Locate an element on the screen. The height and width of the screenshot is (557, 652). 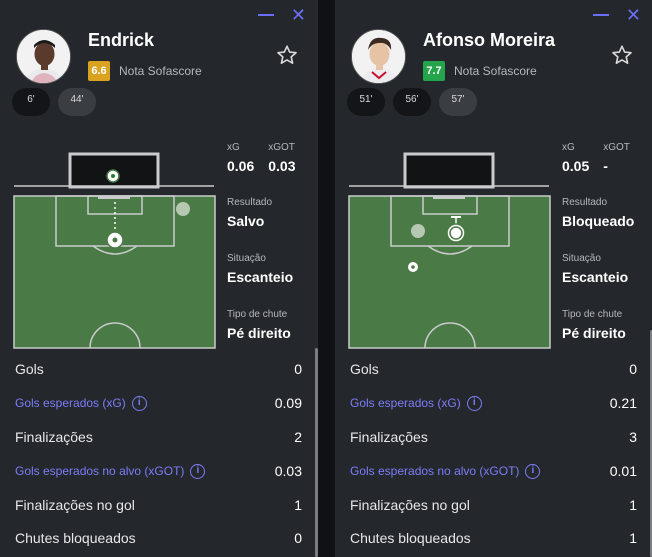
rating-badge: 6.6 is located at coordinates (99, 71).